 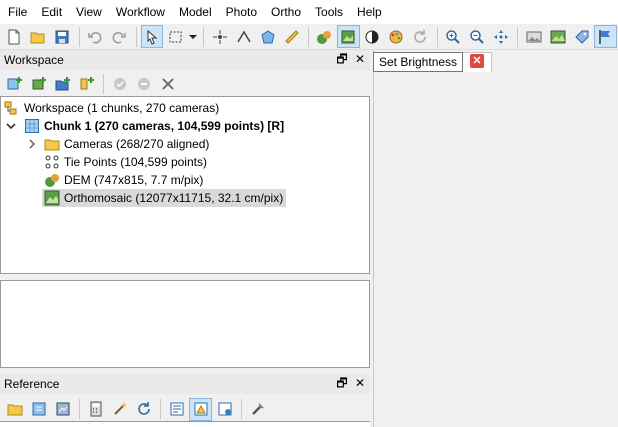 What do you see at coordinates (32, 145) in the screenshot?
I see `chevron-right-icon` at bounding box center [32, 145].